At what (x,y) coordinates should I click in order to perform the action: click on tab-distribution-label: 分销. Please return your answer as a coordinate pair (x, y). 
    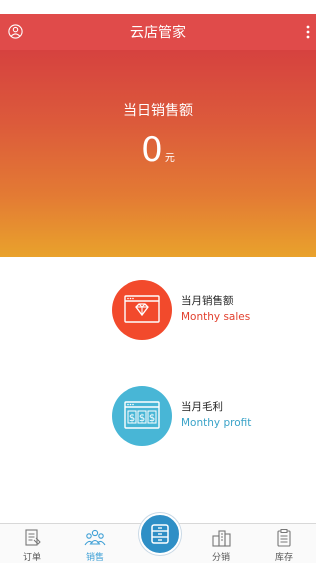
    Looking at the image, I should click on (220, 558).